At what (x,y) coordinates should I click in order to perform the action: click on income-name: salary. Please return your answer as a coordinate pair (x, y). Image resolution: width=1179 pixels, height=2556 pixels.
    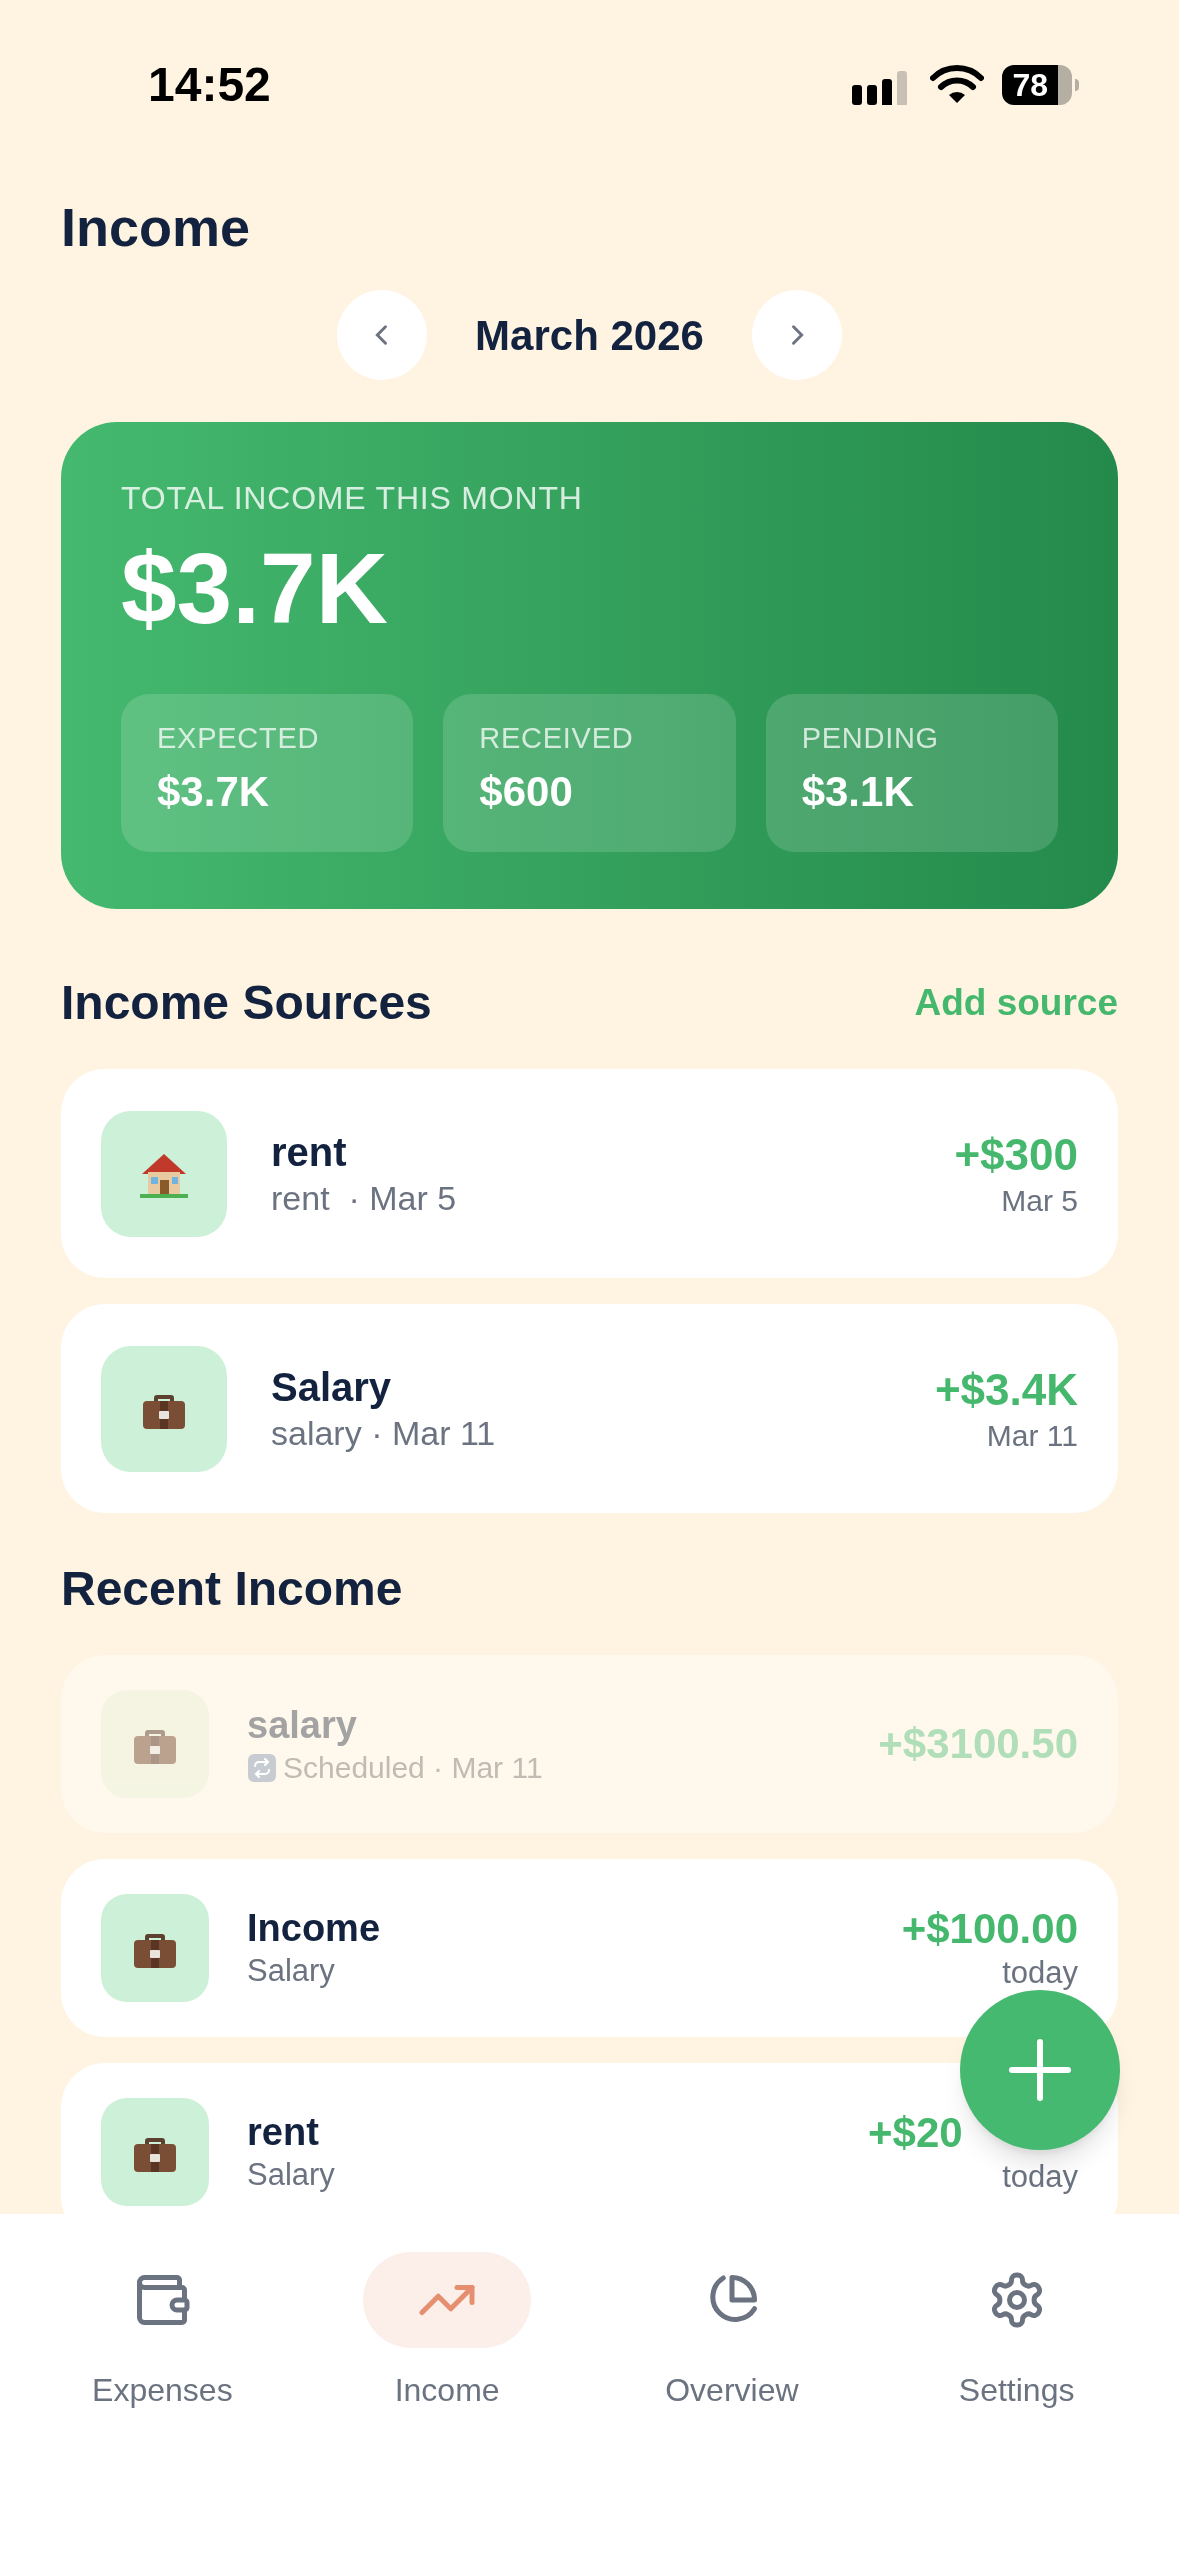
    Looking at the image, I should click on (302, 1725).